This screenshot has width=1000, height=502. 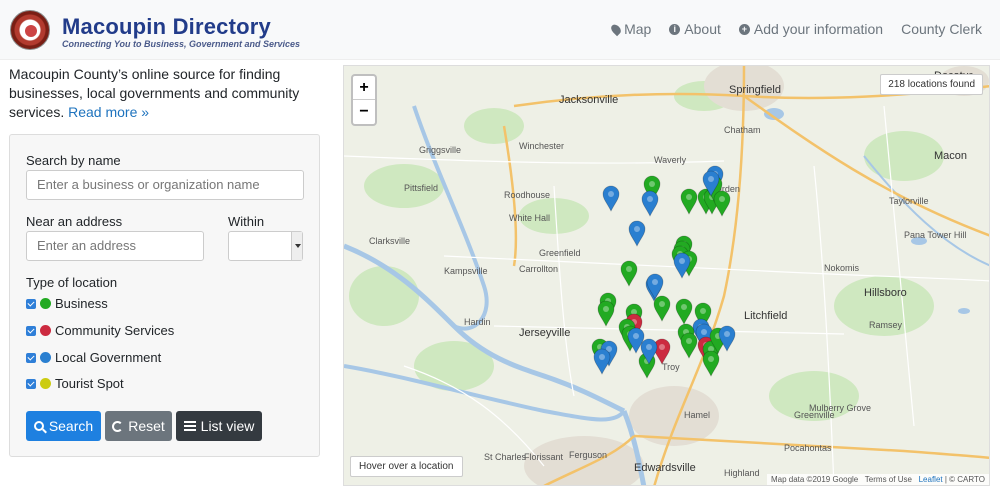 I want to click on map-marker-icon, so click(x=616, y=29).